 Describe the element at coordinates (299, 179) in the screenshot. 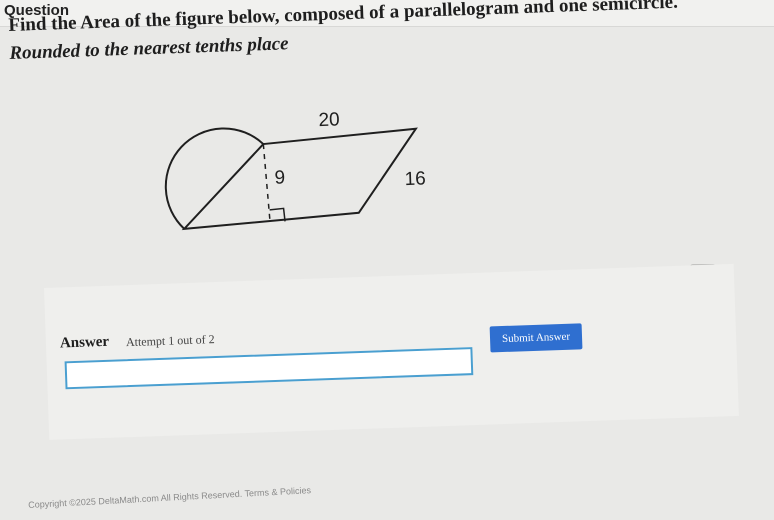

I see `parallelogram-shape` at that location.